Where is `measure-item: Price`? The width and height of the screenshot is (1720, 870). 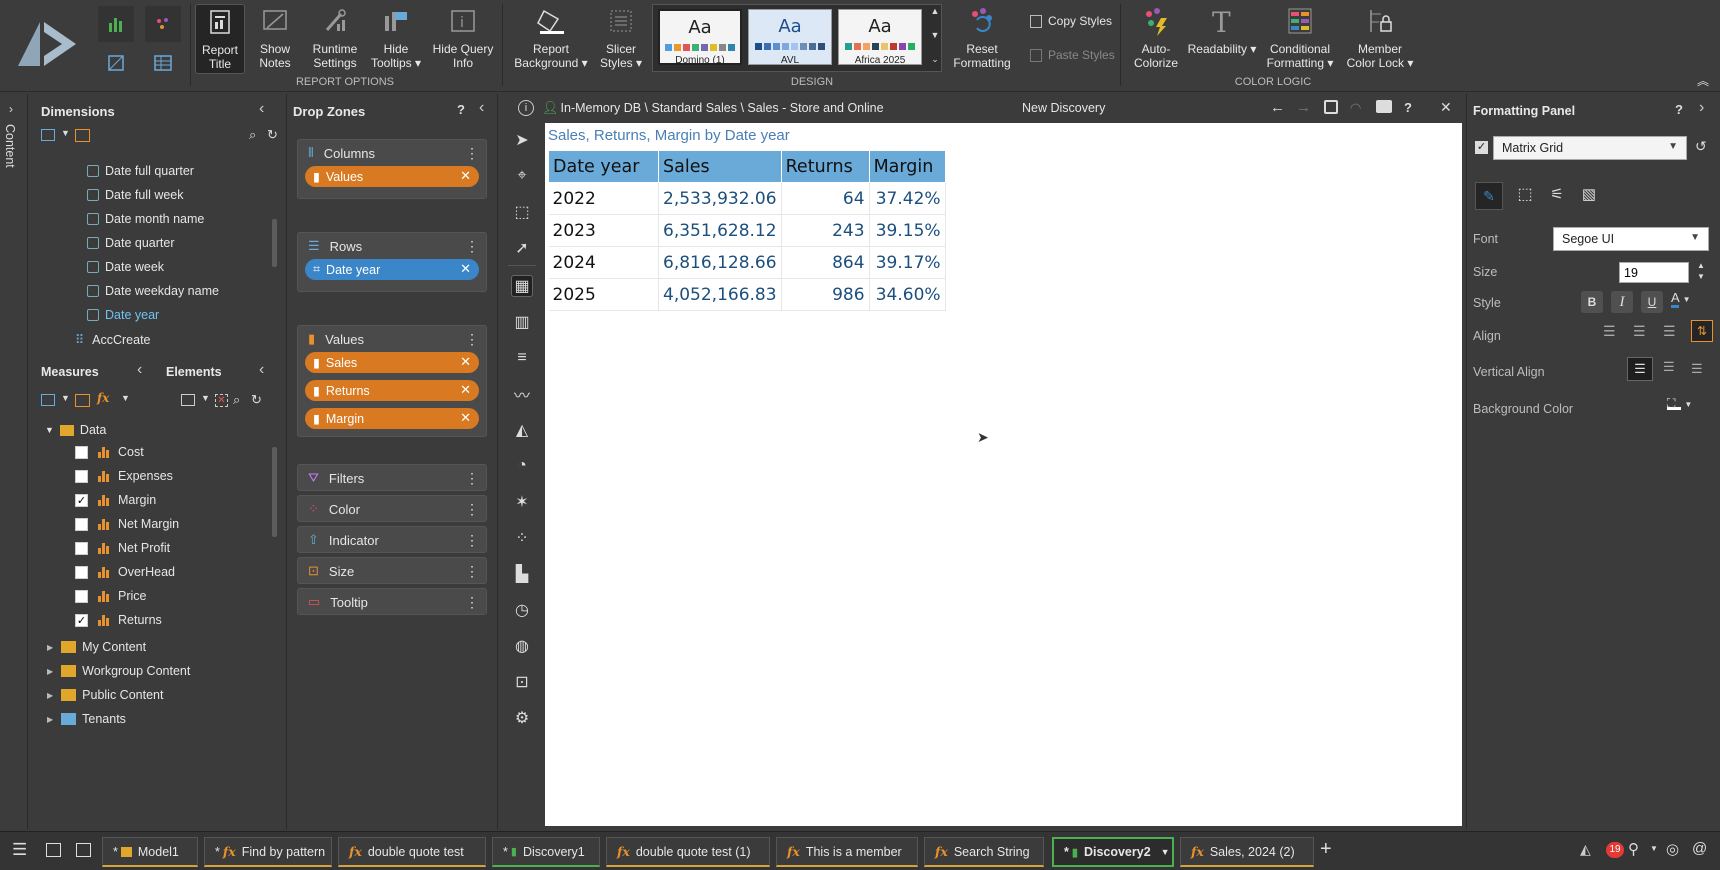 measure-item: Price is located at coordinates (110, 596).